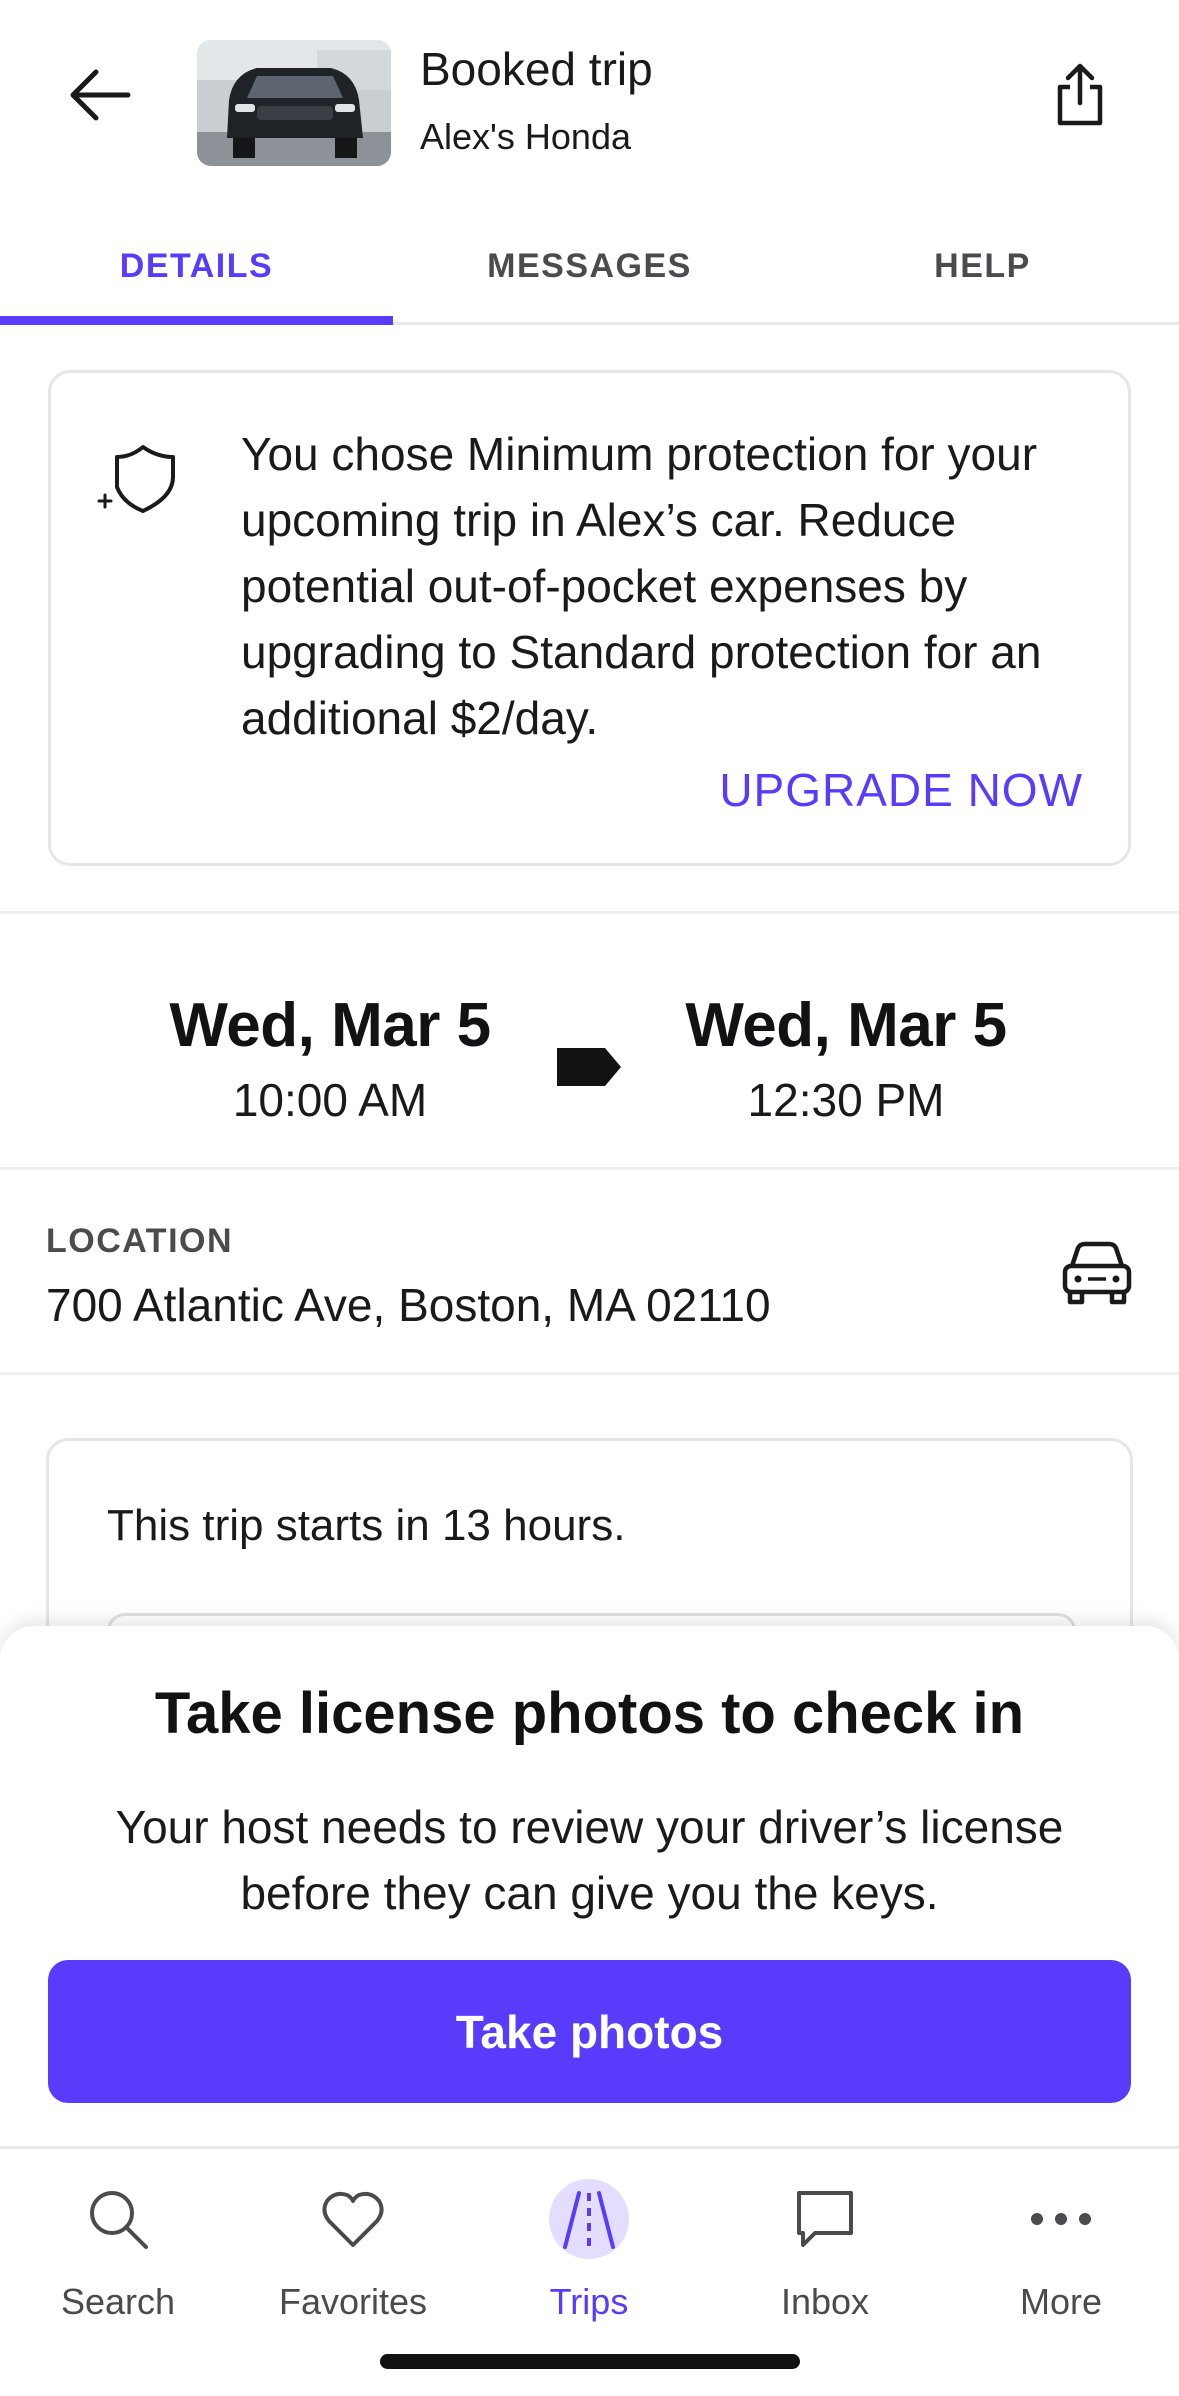  I want to click on nav-trips: Trips, so click(589, 2254).